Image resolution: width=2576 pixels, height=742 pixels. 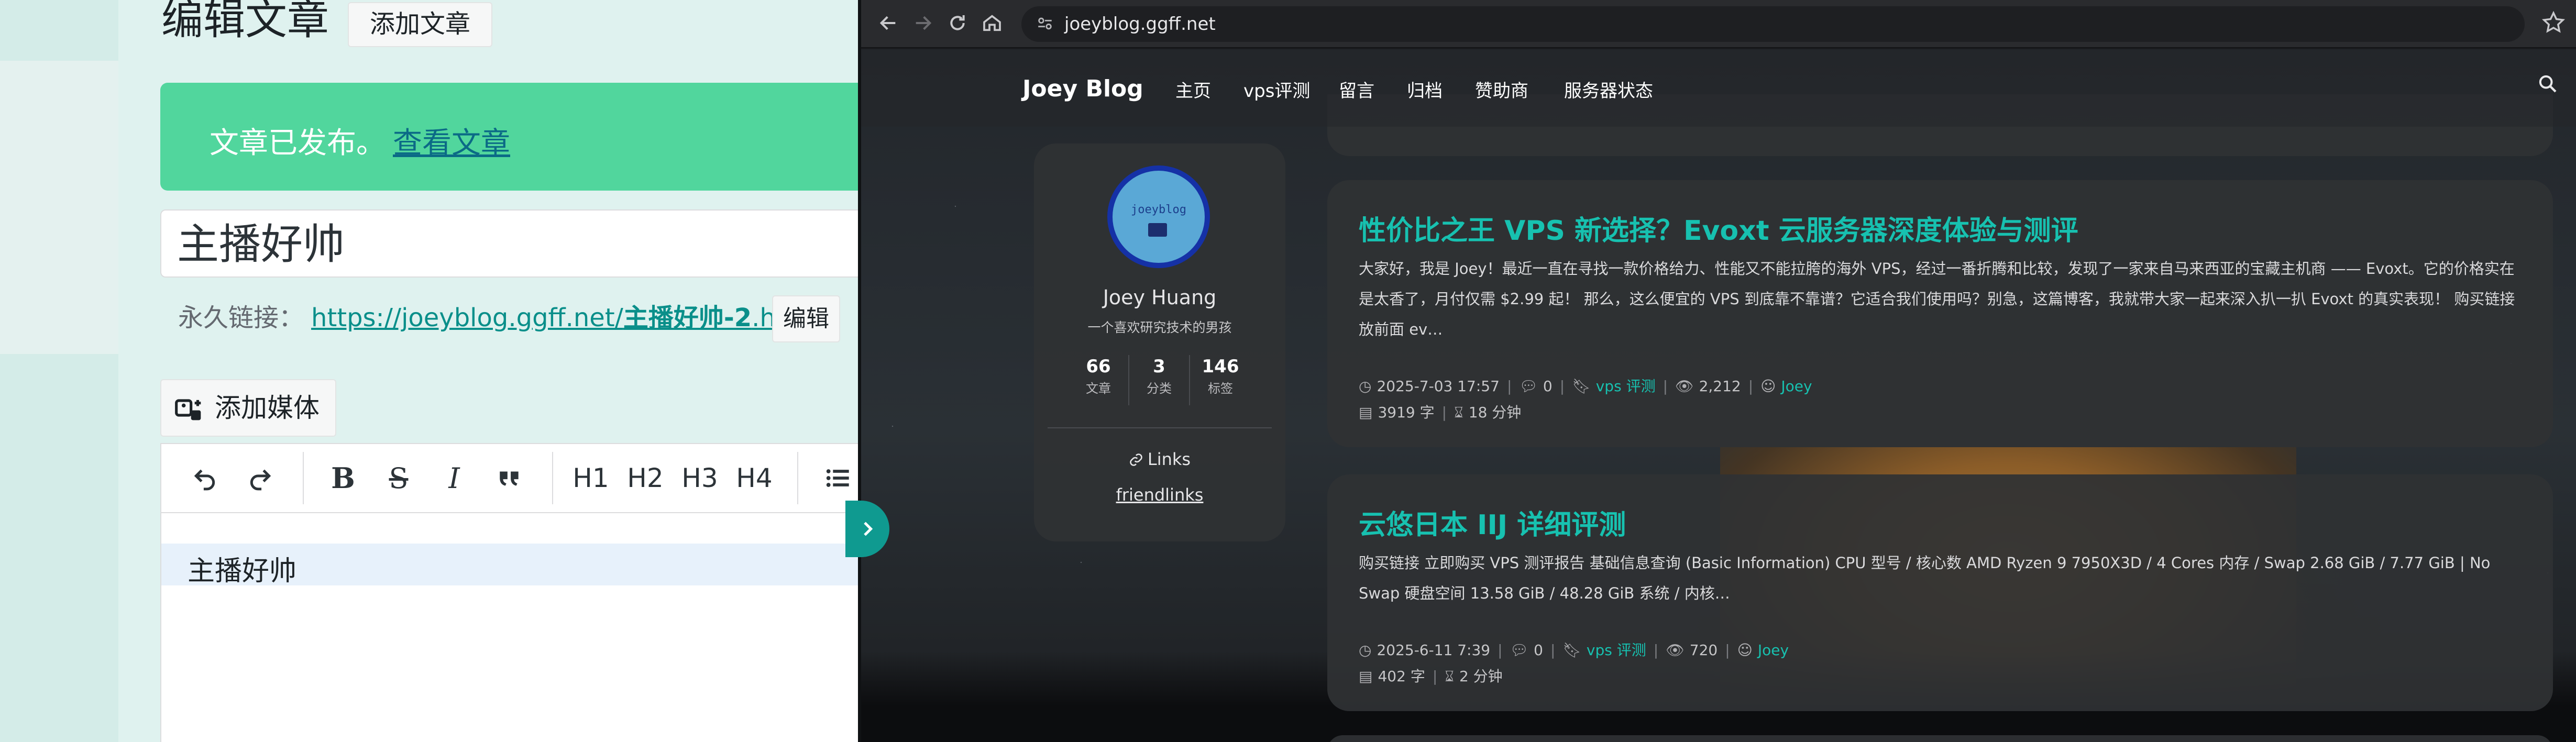 I want to click on heading1-button: H1, so click(x=591, y=479).